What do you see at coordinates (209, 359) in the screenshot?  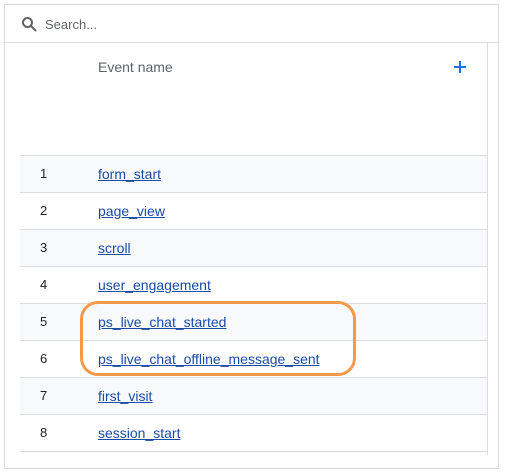 I see `event-name-link: ps_live_chat_offline_message_sent` at bounding box center [209, 359].